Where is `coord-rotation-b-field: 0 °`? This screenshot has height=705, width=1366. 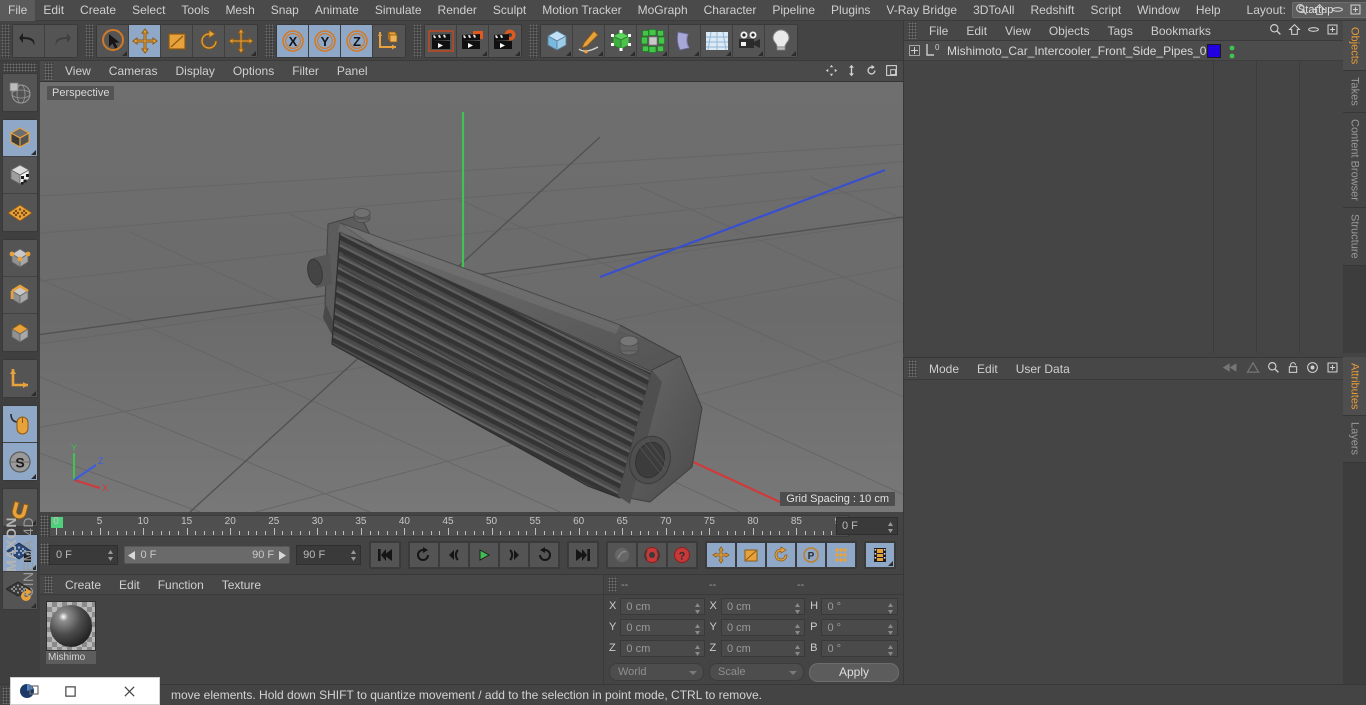 coord-rotation-b-field: 0 ° is located at coordinates (859, 648).